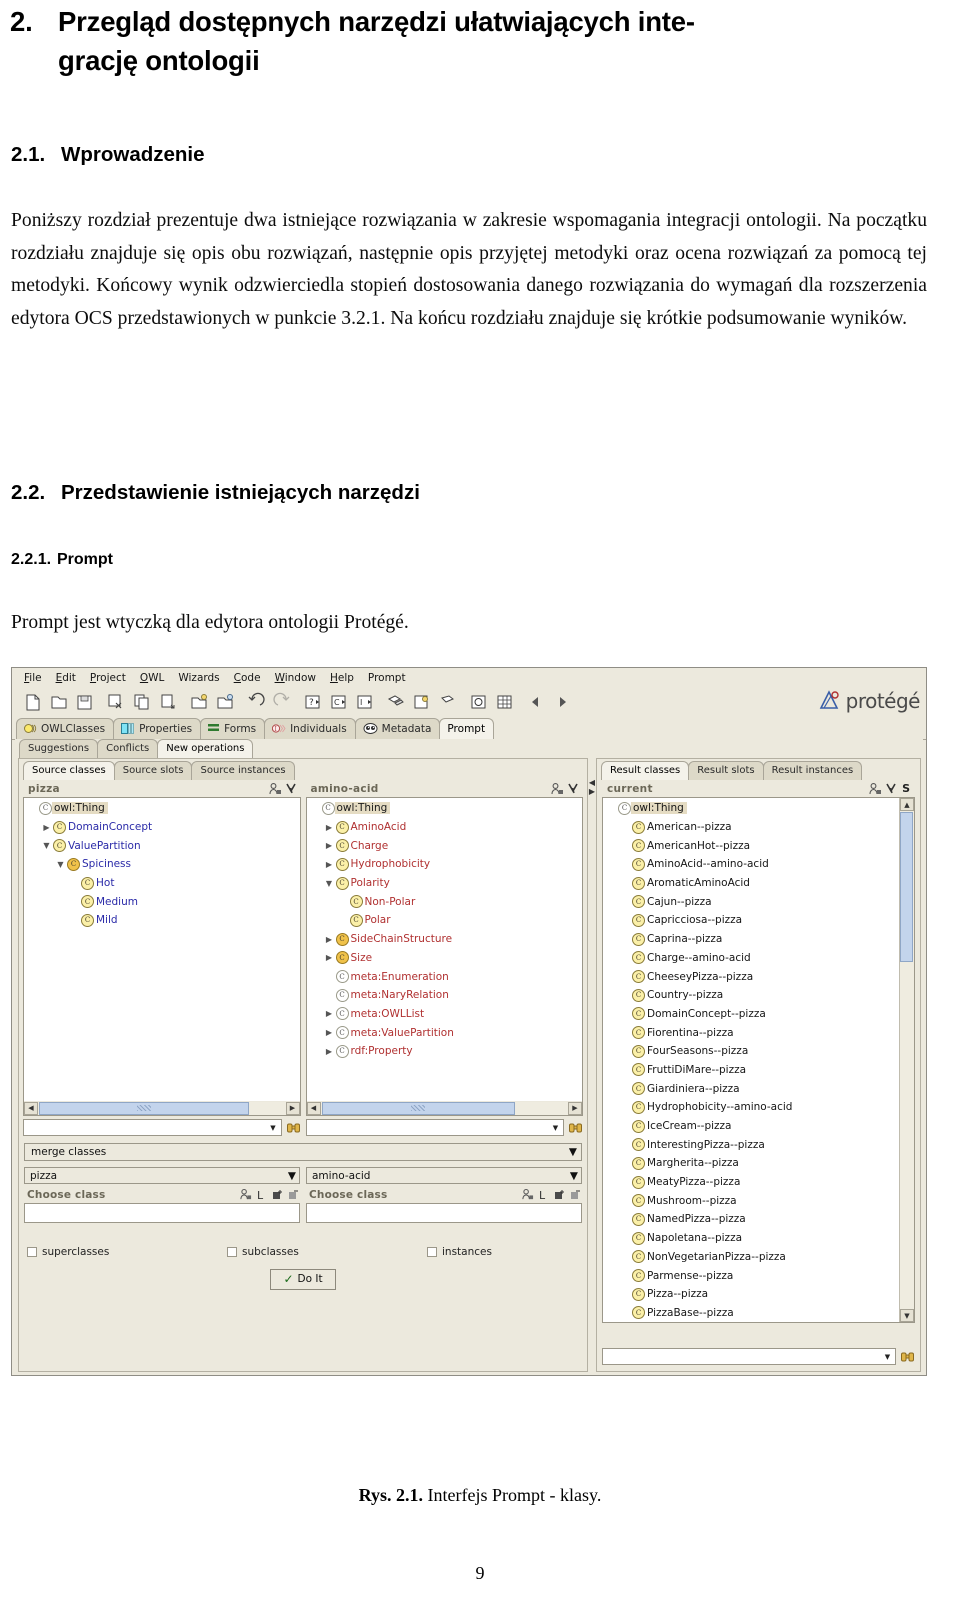 This screenshot has width=960, height=1618. Describe the element at coordinates (751, 920) in the screenshot. I see `tree-node: C Capricciosa--pizza` at that location.